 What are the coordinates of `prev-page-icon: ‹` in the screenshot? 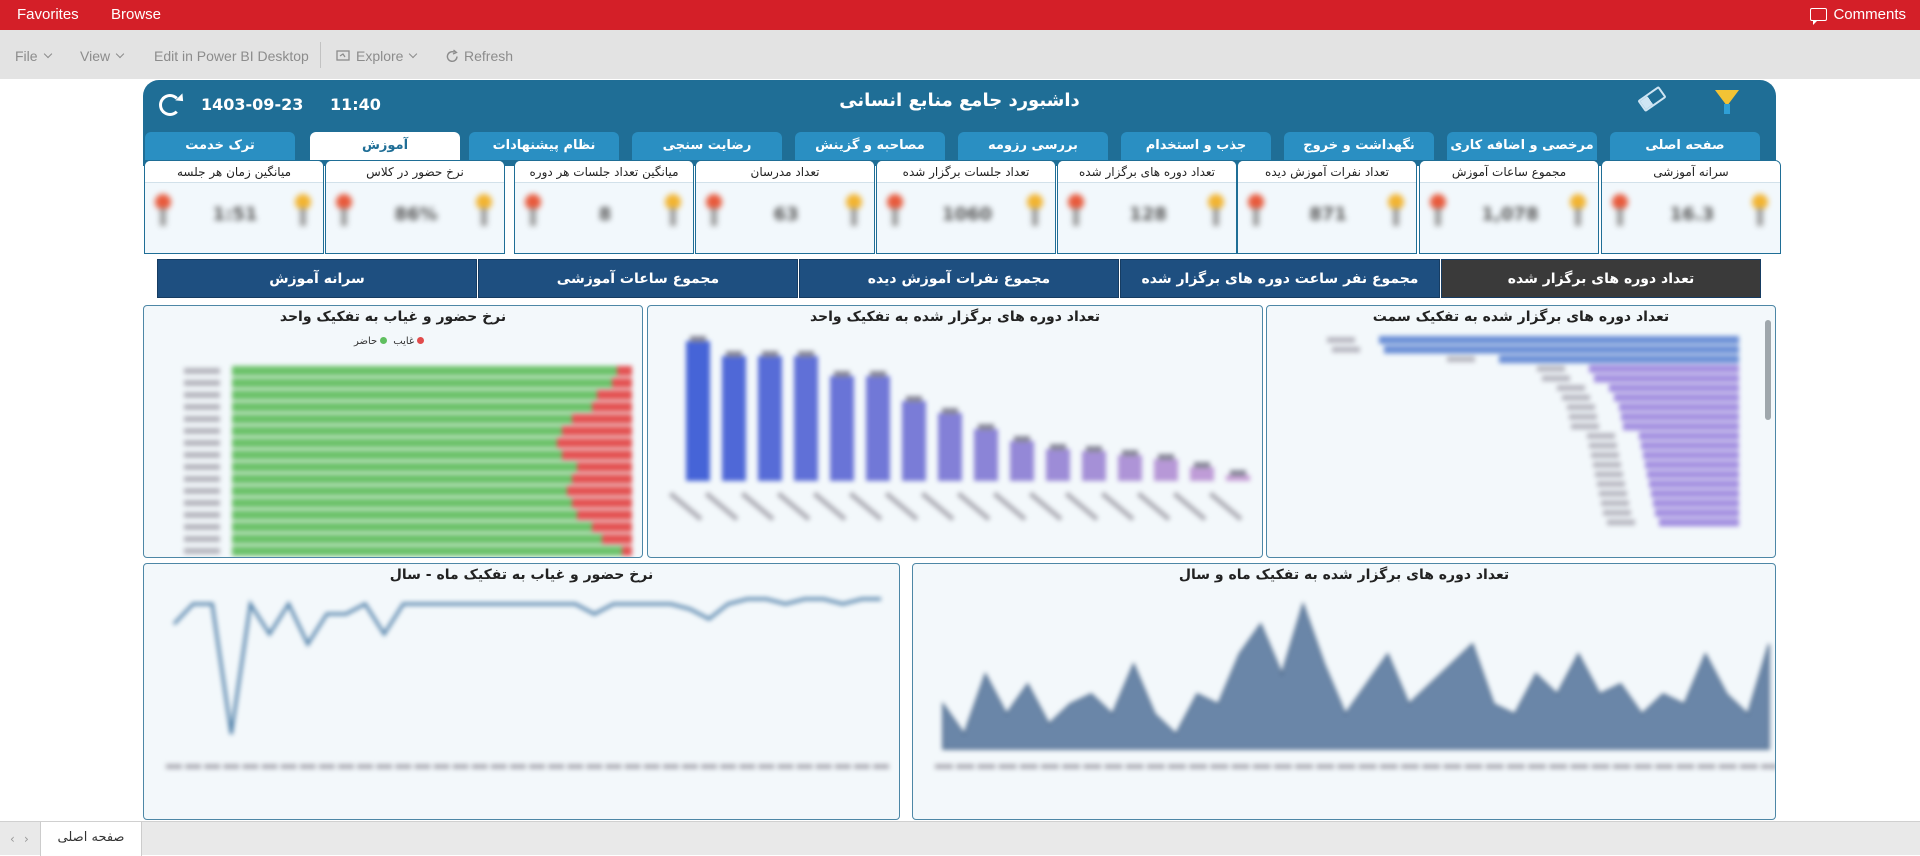 It's located at (12, 839).